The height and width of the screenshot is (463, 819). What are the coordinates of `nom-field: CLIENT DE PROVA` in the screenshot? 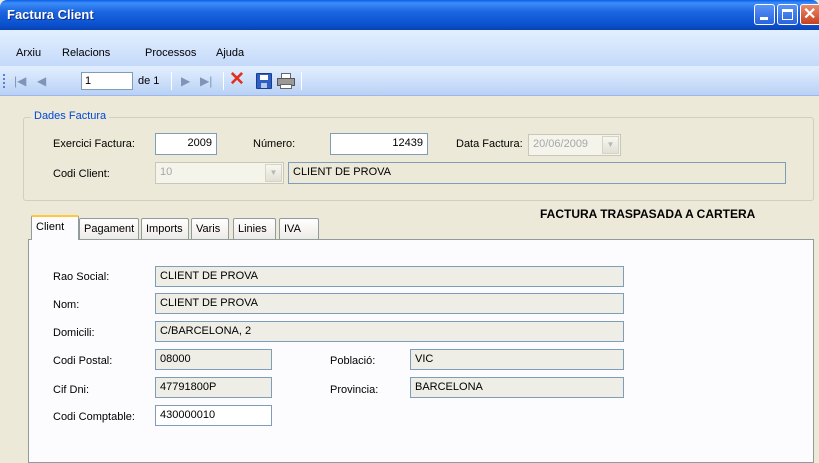 It's located at (389, 303).